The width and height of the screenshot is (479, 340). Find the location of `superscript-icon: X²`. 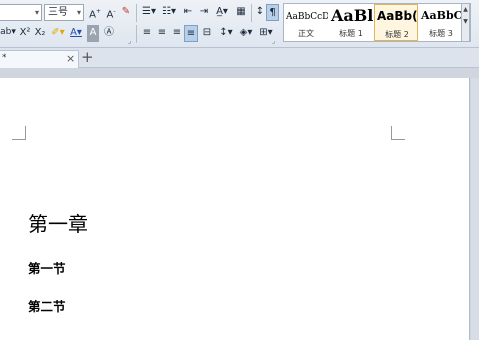

superscript-icon: X² is located at coordinates (25, 33).